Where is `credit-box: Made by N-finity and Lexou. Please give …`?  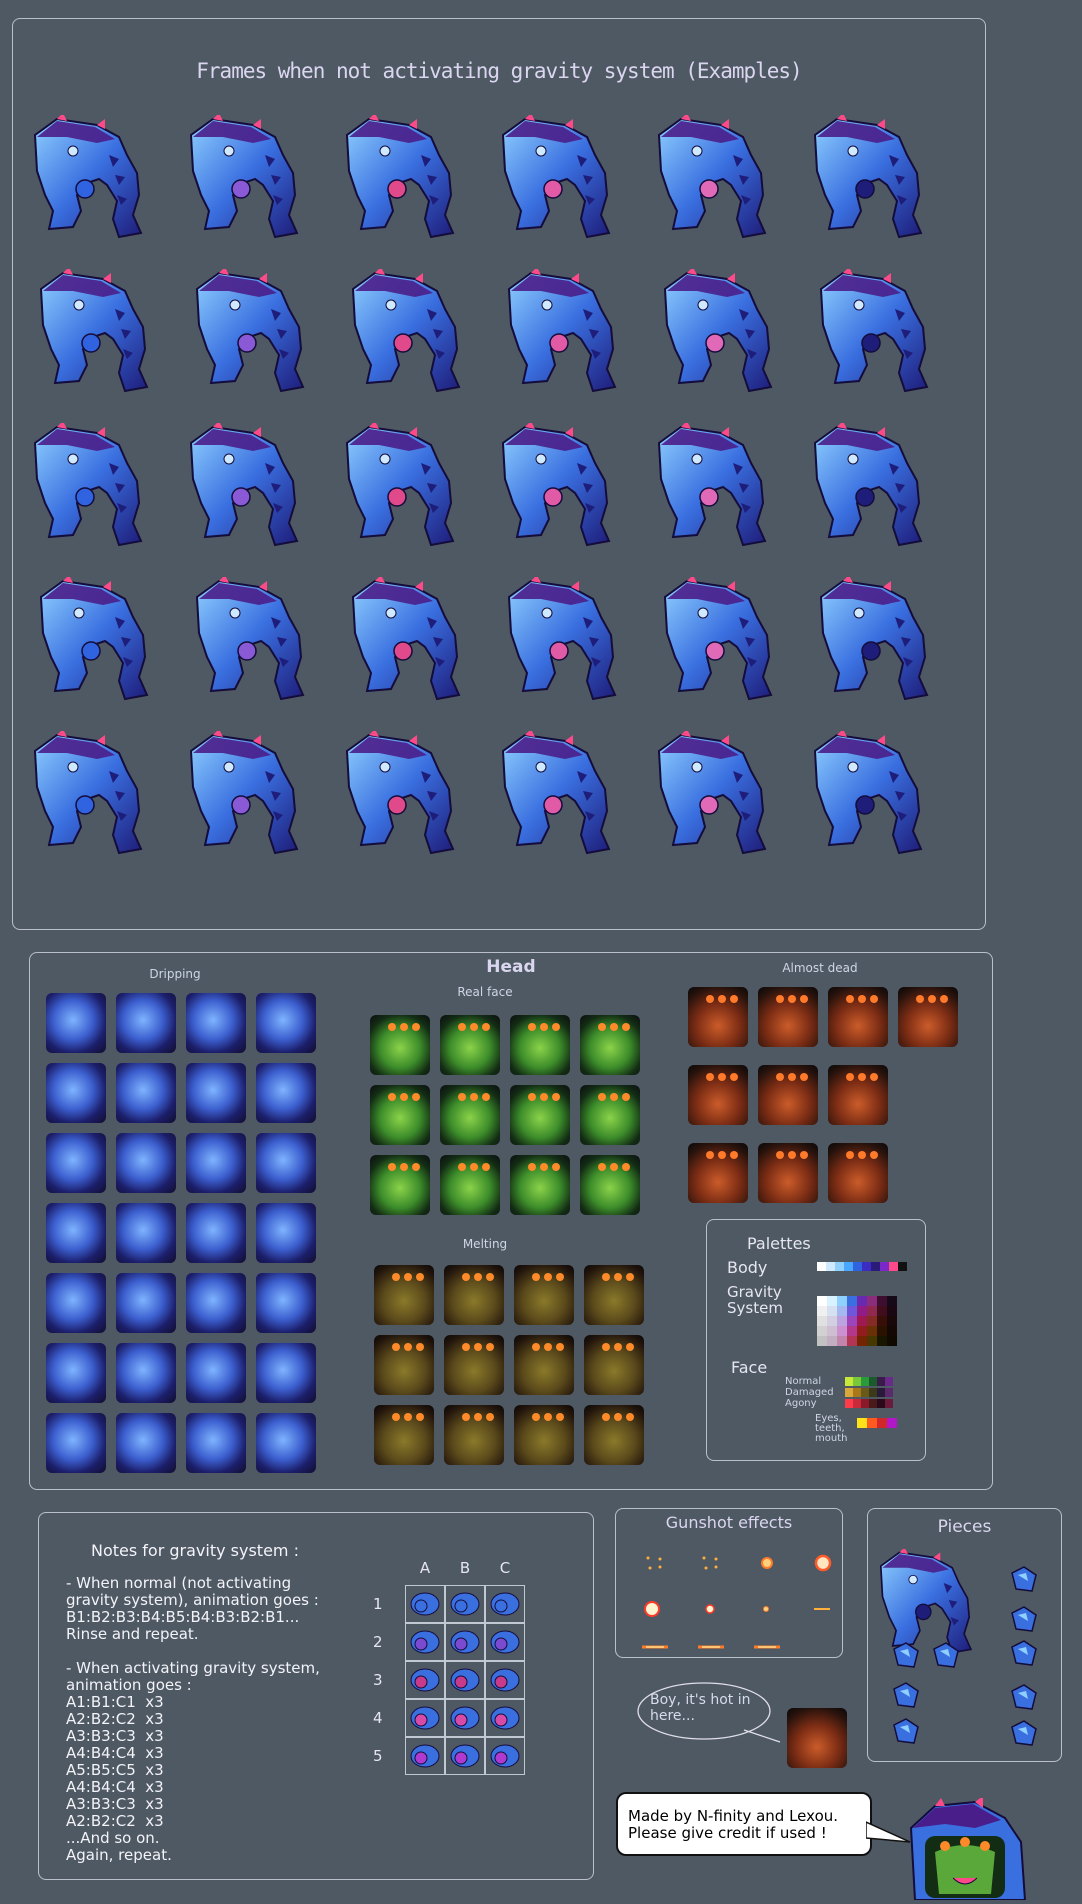
credit-box: Made by N-finity and Lexou. Please give … is located at coordinates (744, 1824).